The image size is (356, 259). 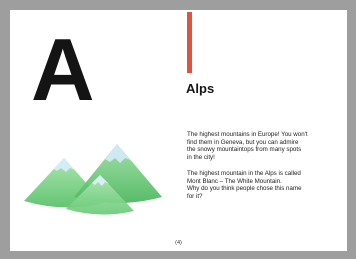 I want to click on accent-bar, so click(x=189, y=42).